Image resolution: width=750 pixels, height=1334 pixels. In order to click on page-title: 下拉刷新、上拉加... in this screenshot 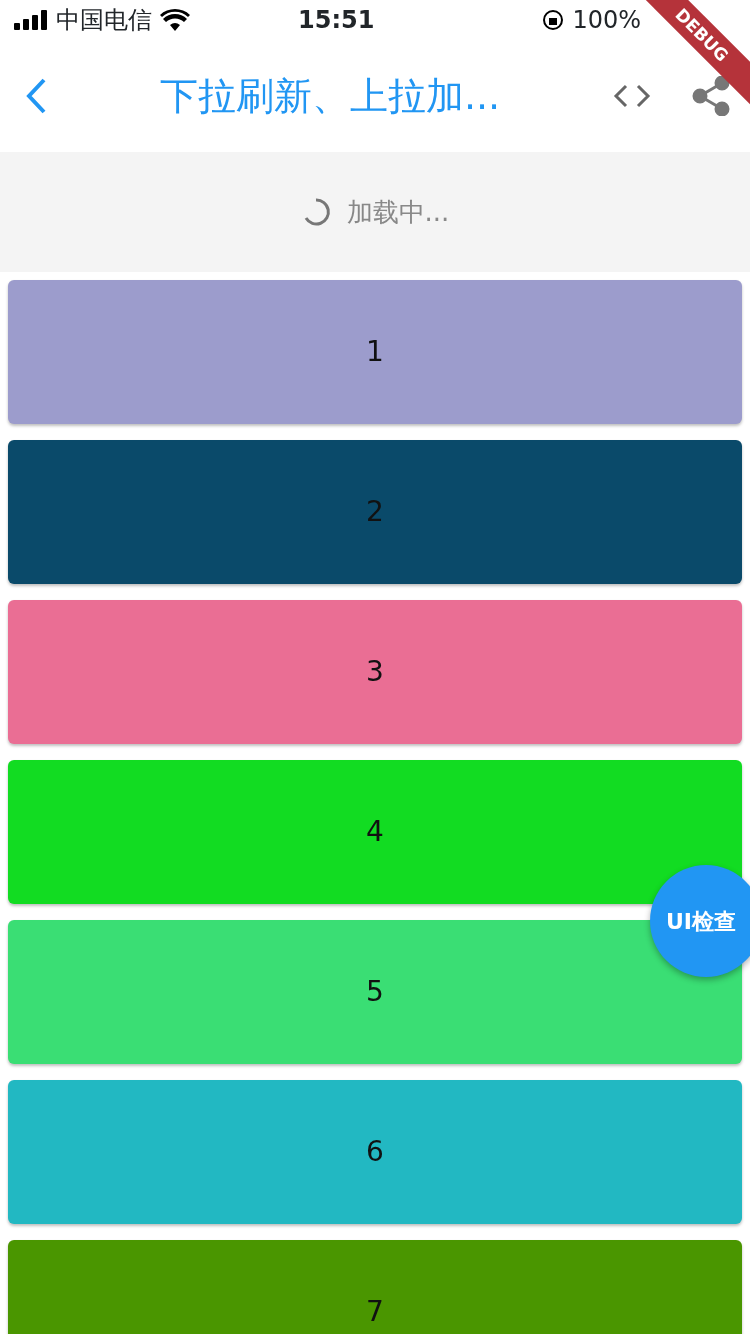, I will do `click(330, 95)`.